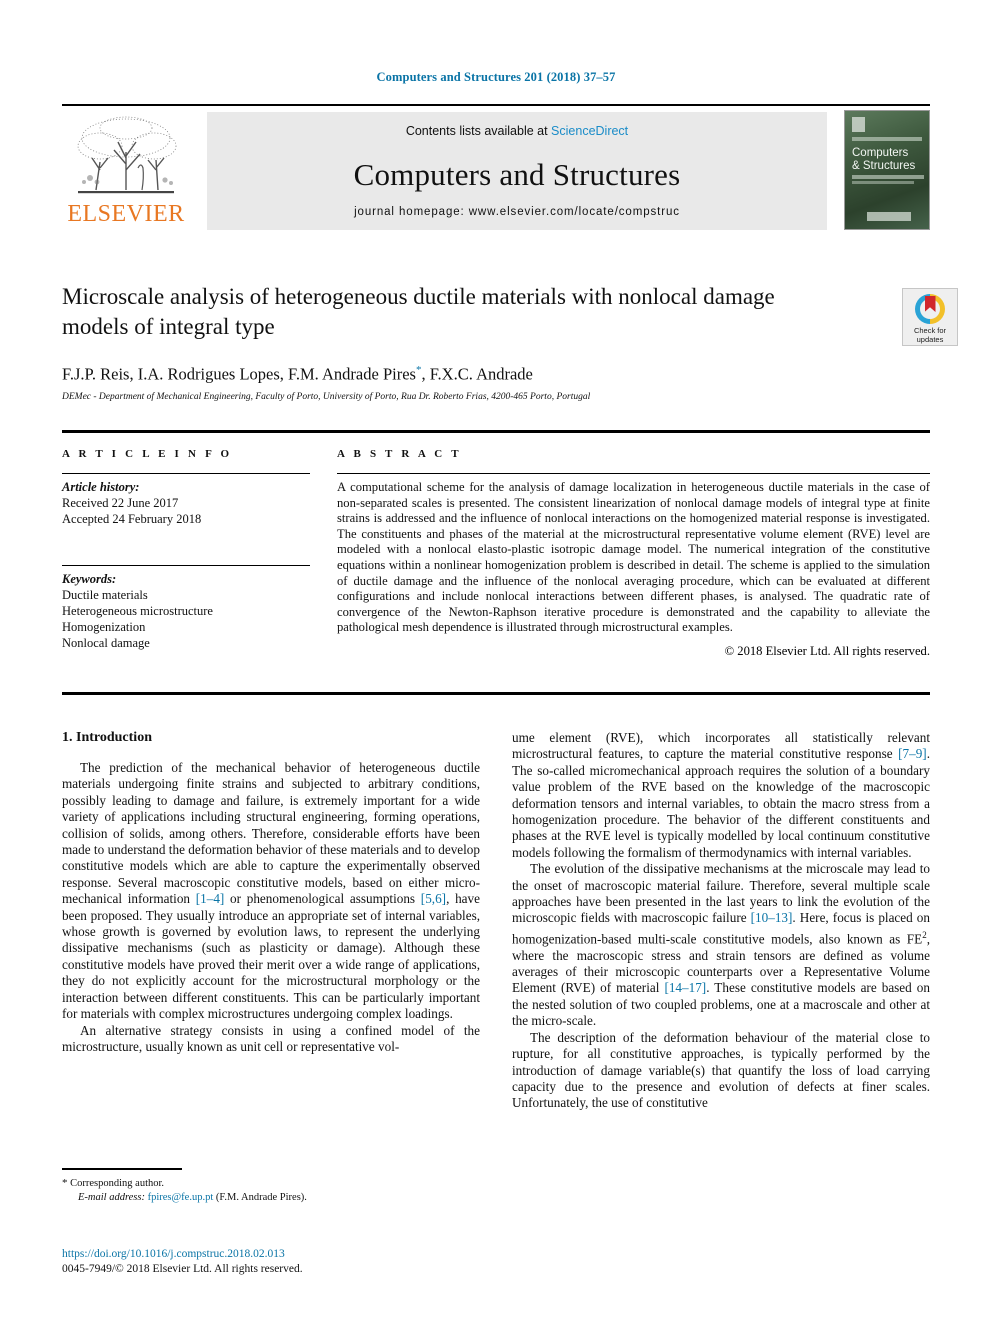  I want to click on journal-title: Computers and Structures, so click(517, 174).